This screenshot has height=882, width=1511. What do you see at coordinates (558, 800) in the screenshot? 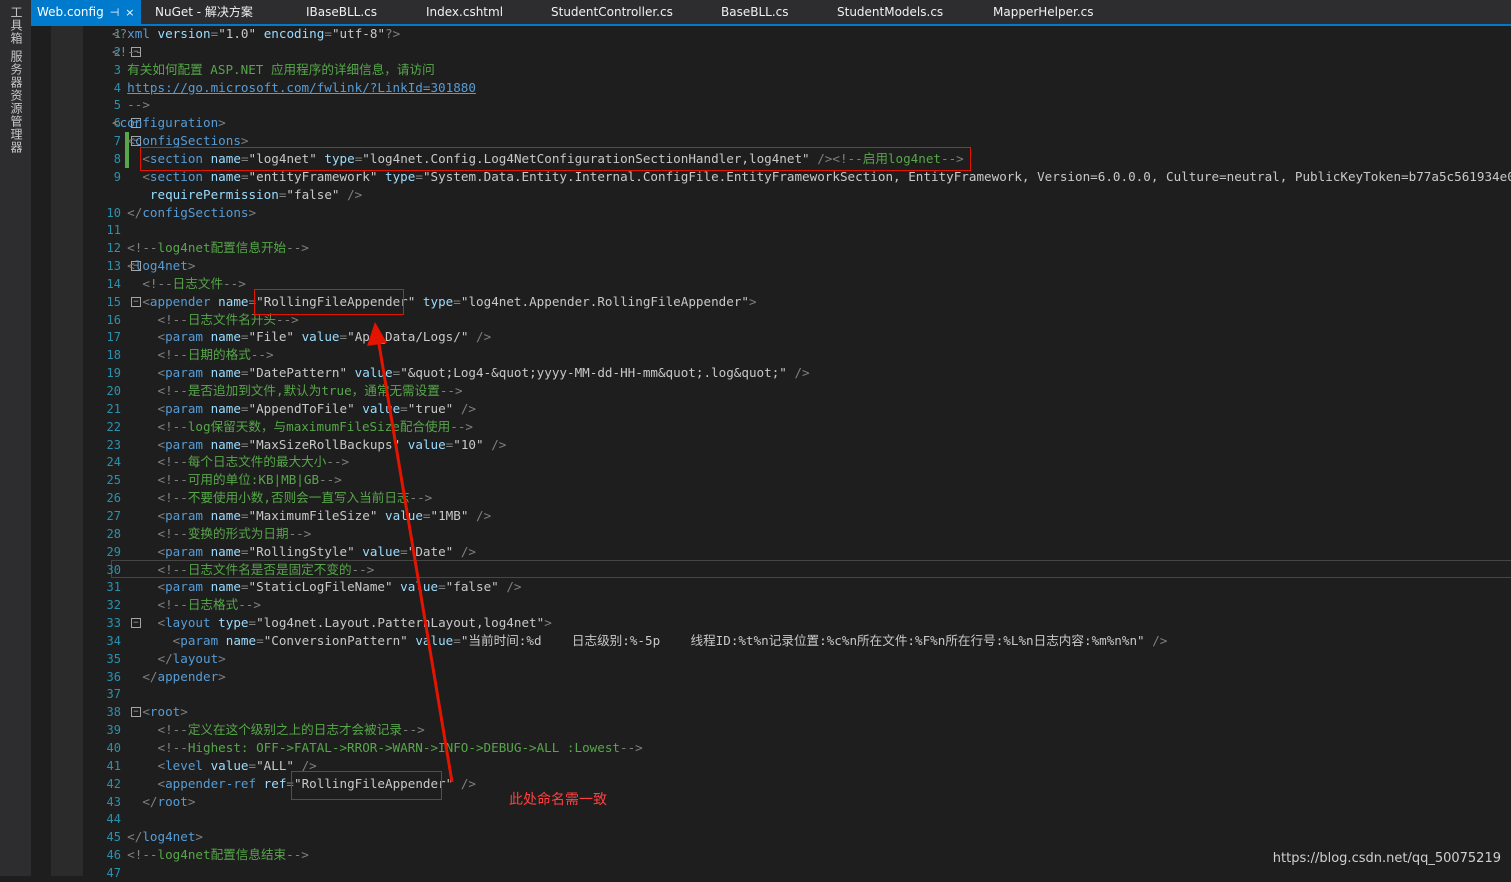
I see `annotation-note: 此处命名需一致` at bounding box center [558, 800].